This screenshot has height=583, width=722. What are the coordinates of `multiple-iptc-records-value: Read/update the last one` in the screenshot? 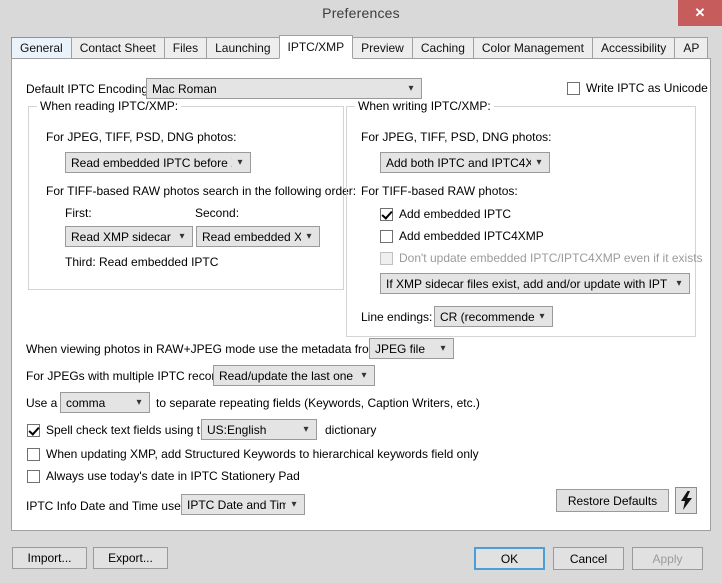 It's located at (286, 375).